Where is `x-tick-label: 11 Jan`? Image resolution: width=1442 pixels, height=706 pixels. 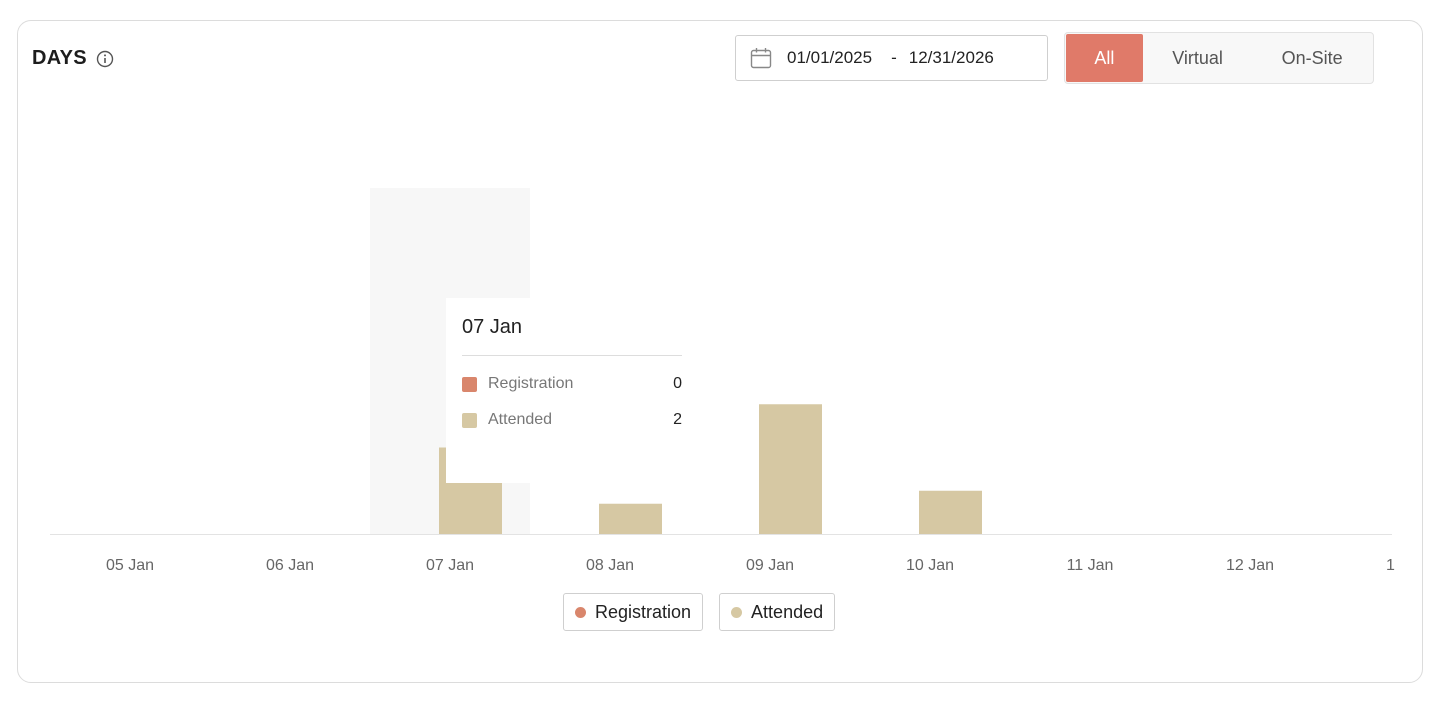
x-tick-label: 11 Jan is located at coordinates (1090, 565).